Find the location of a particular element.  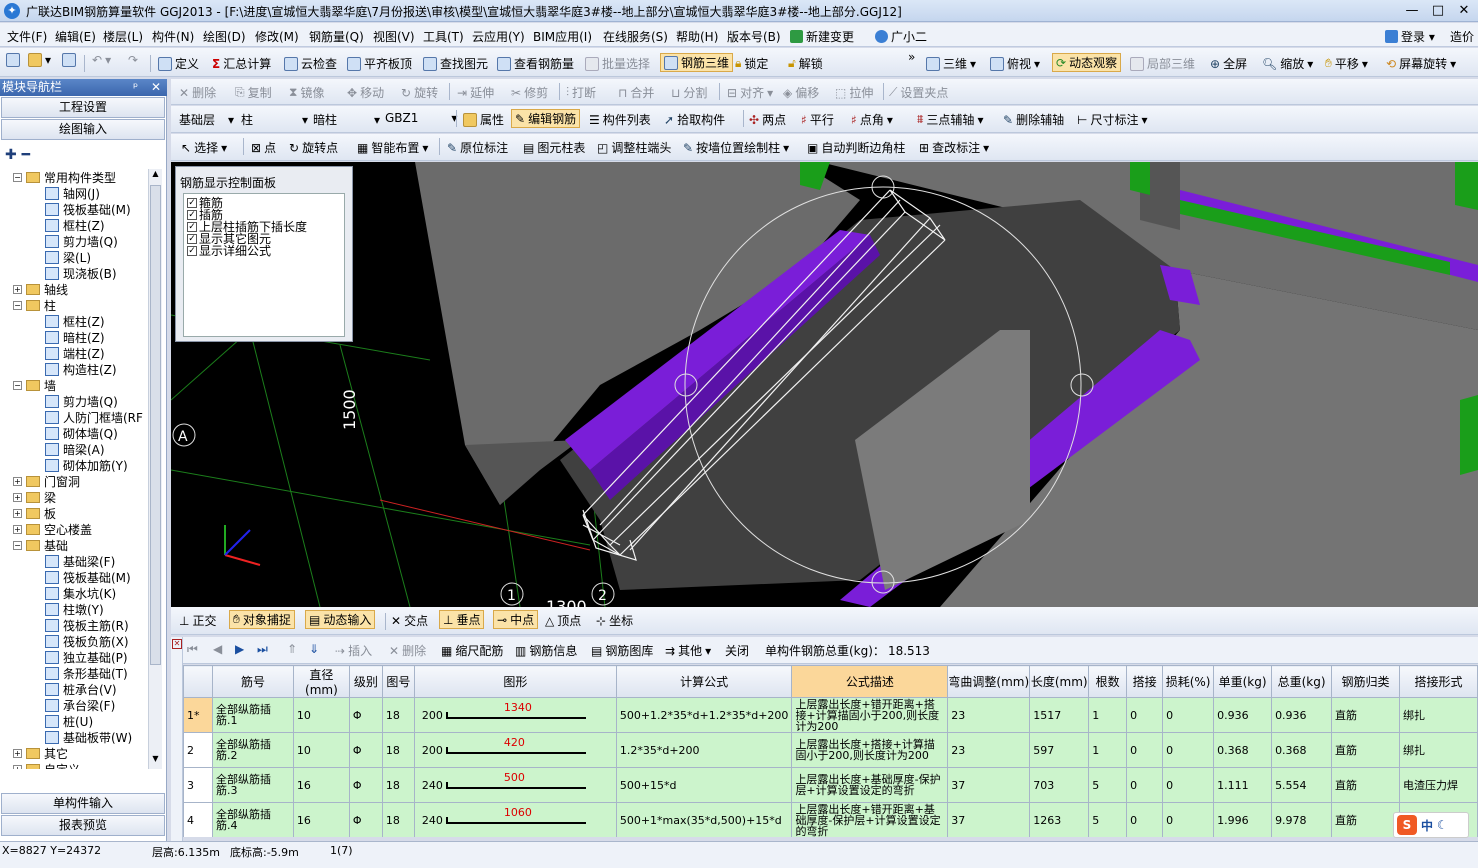

set-grip-button: ⟋ 设置夹点 is located at coordinates (918, 92).